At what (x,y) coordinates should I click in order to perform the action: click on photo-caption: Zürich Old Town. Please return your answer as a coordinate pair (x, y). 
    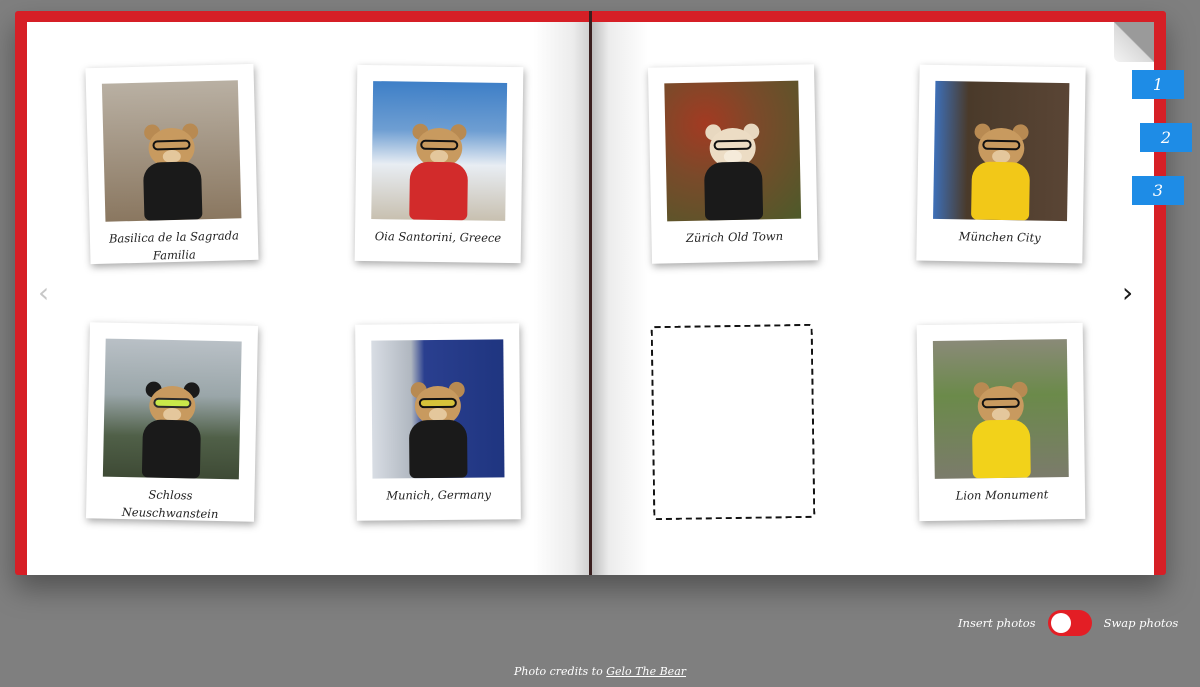
    Looking at the image, I should click on (734, 236).